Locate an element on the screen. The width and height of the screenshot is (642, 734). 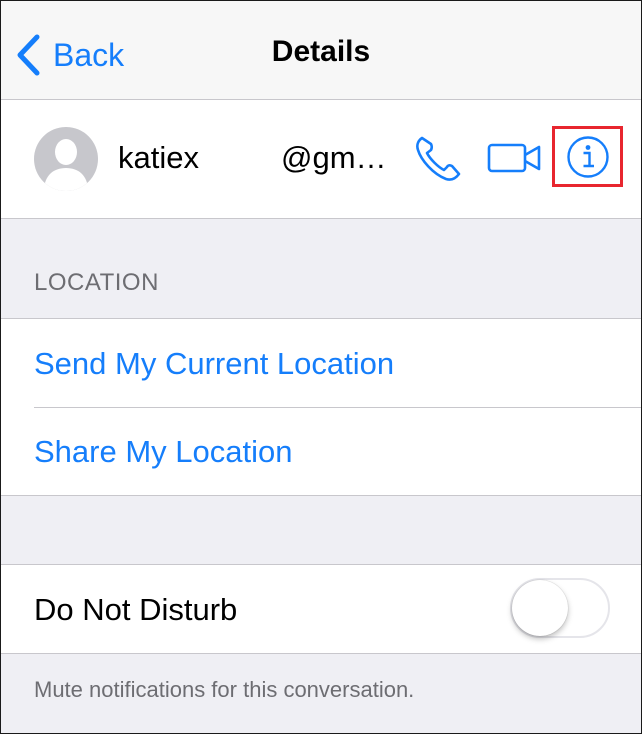
toggle-knob is located at coordinates (540, 608).